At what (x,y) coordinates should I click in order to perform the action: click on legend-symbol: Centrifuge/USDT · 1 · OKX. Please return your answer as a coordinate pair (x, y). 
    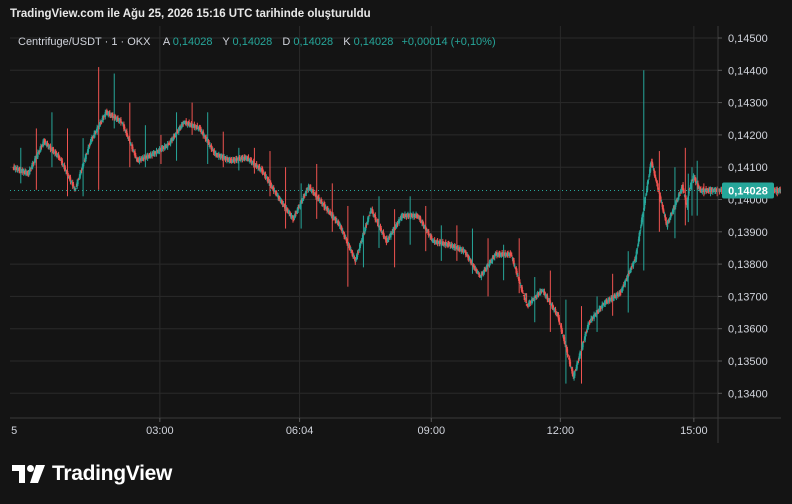
    Looking at the image, I should click on (84, 42).